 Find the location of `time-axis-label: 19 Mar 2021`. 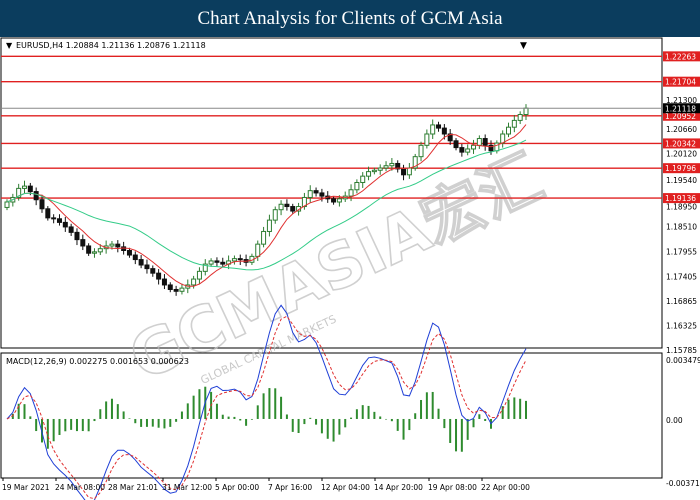

time-axis-label: 19 Mar 2021 is located at coordinates (26, 487).